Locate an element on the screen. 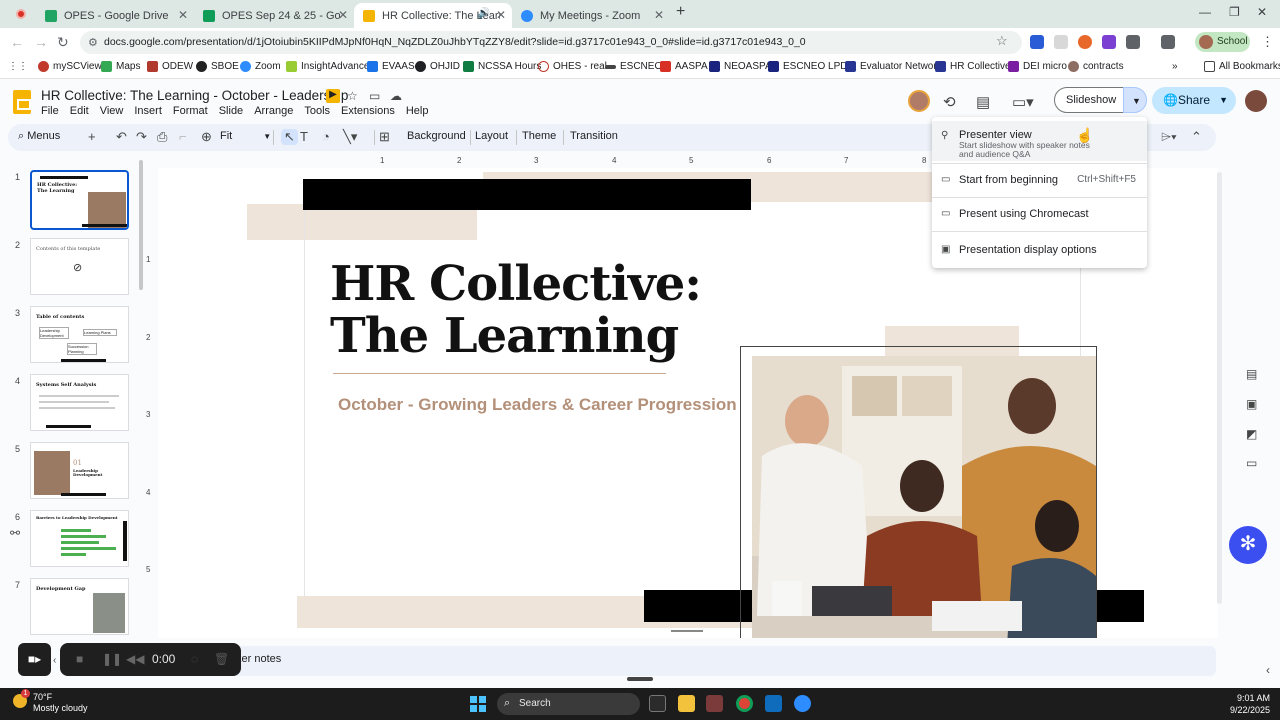 Image resolution: width=1280 pixels, height=720 pixels. chevron-down-icon: ▼ is located at coordinates (1223, 100).